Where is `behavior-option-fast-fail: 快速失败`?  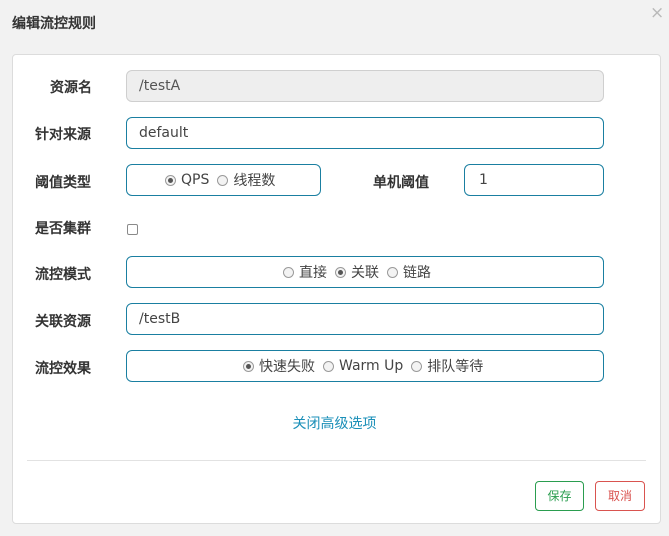
behavior-option-fast-fail: 快速失败 is located at coordinates (279, 366).